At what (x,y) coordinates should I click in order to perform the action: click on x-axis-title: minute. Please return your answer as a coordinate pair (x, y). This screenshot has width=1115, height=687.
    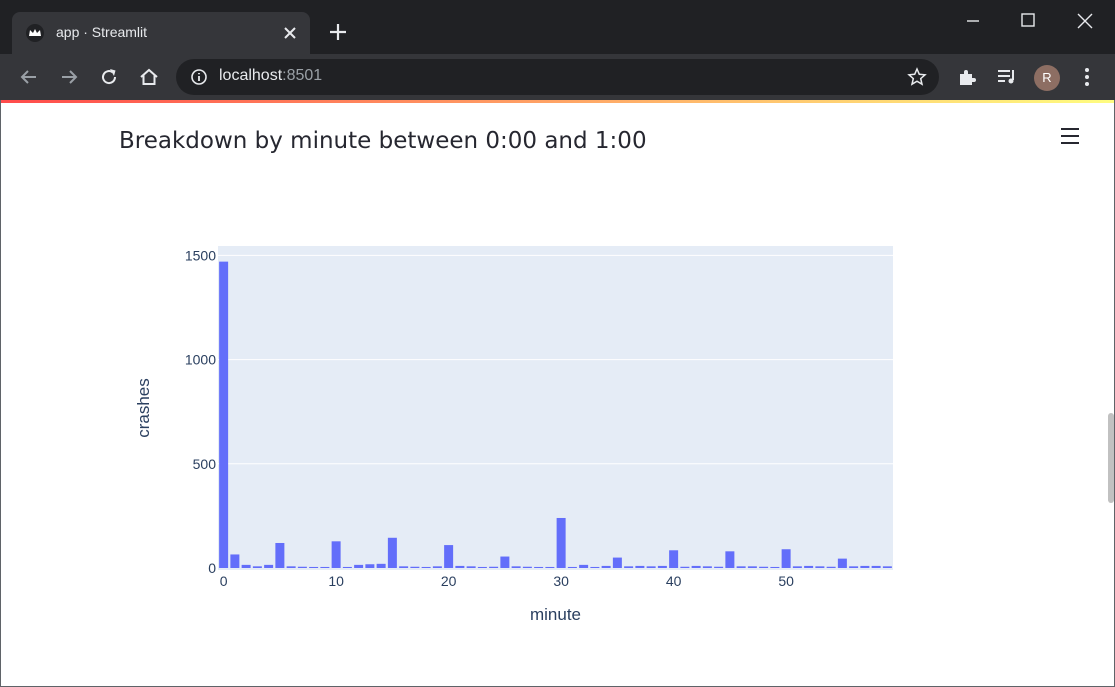
    Looking at the image, I should click on (555, 614).